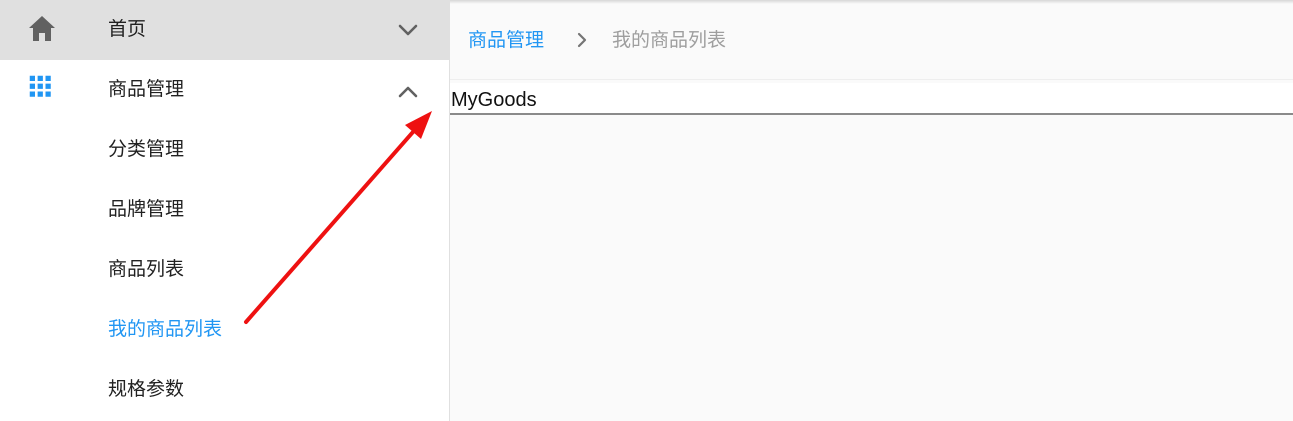 This screenshot has height=421, width=1293. Describe the element at coordinates (42, 28) in the screenshot. I see `home-icon` at that location.